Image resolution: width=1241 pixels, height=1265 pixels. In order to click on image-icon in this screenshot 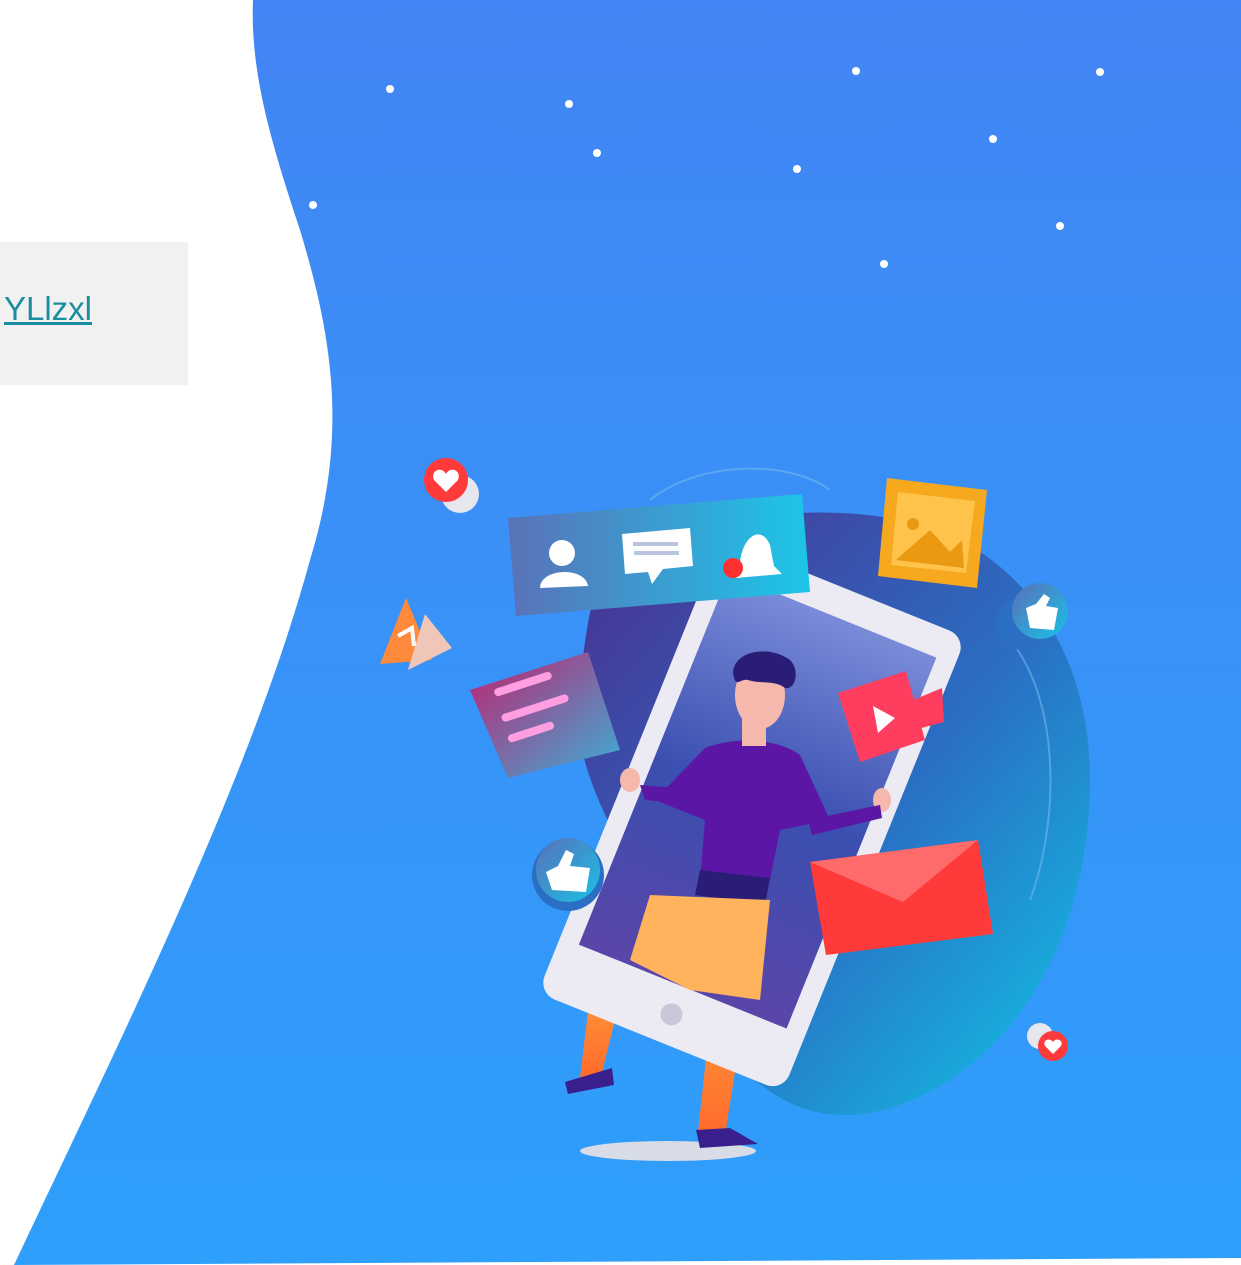, I will do `click(932, 533)`.